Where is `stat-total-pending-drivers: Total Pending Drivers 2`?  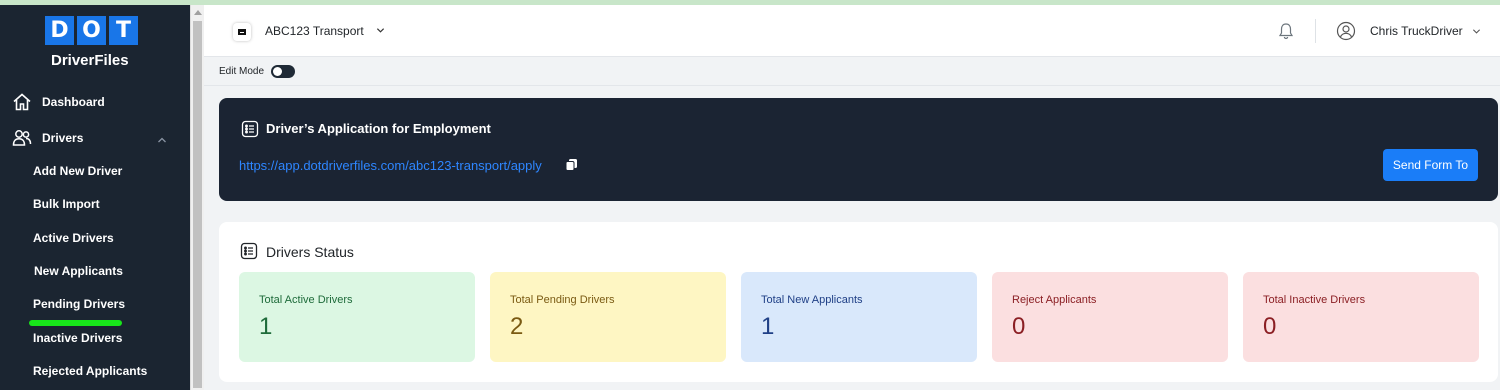 stat-total-pending-drivers: Total Pending Drivers 2 is located at coordinates (608, 317).